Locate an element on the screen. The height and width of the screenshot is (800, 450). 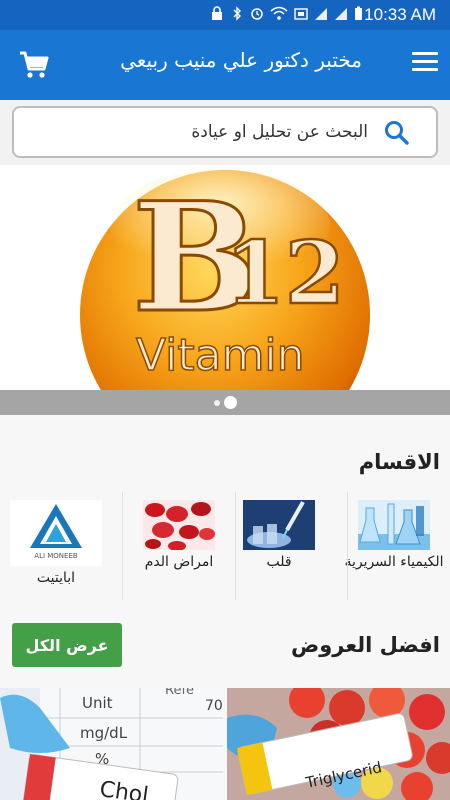
category-label: الكيمياء السريرية is located at coordinates (394, 562).